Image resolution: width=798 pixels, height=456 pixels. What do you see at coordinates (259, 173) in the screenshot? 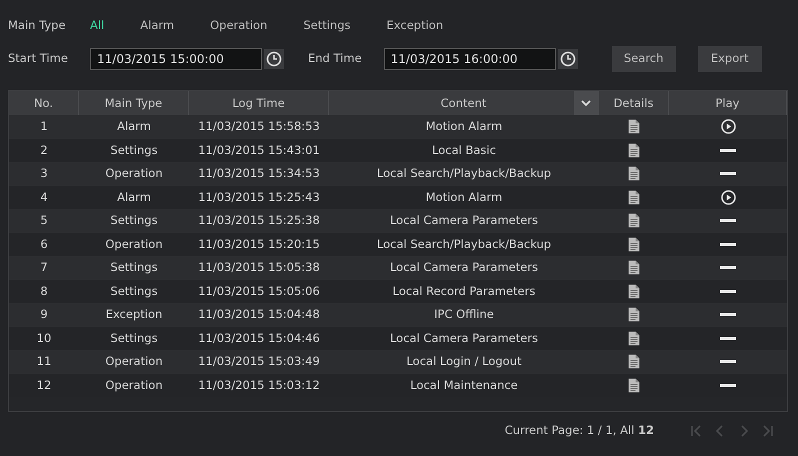
I see `table-cell: 11/03/2015 15:34:53` at bounding box center [259, 173].